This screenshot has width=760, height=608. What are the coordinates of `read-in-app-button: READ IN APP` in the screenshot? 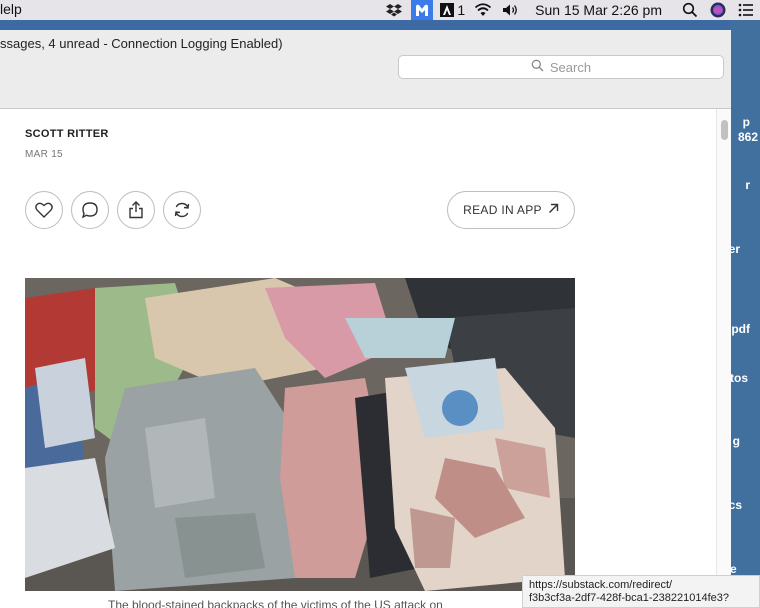 It's located at (511, 210).